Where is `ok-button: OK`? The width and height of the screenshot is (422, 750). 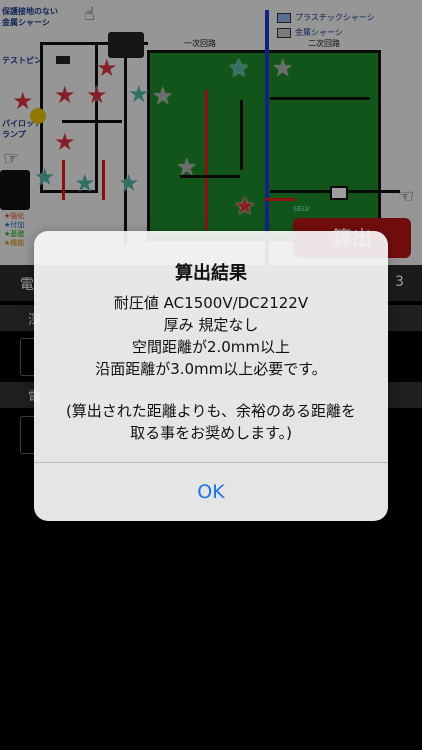 ok-button: OK is located at coordinates (211, 492).